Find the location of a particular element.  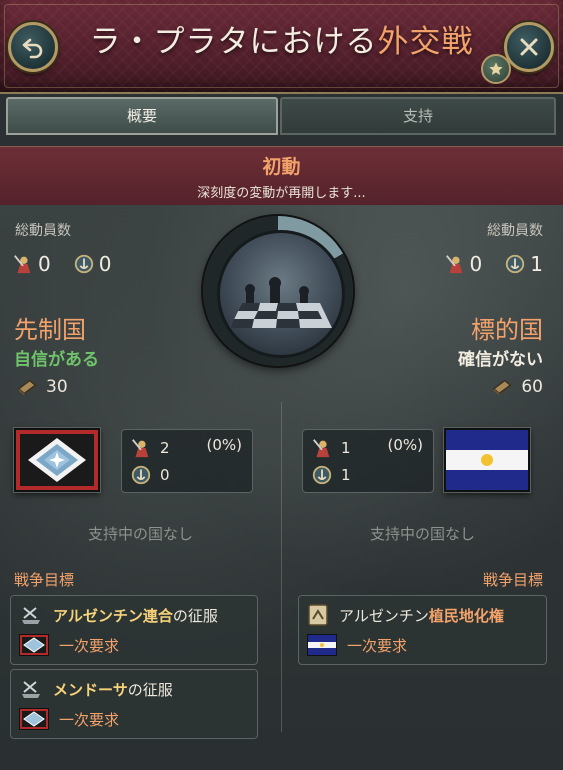

defender-role: 標的国 is located at coordinates (507, 330).